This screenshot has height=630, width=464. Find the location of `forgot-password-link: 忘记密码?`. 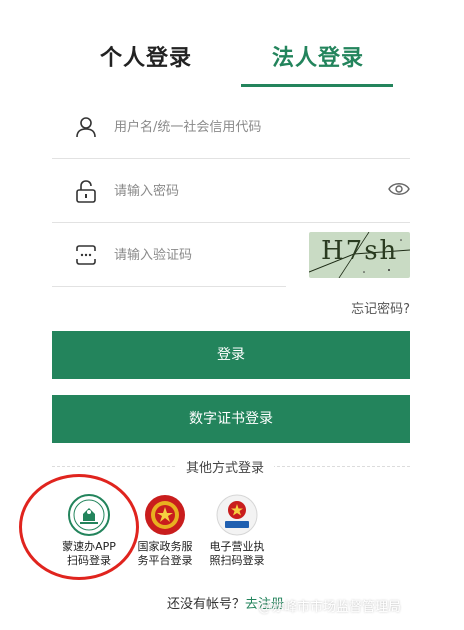

forgot-password-link: 忘记密码? is located at coordinates (380, 307).